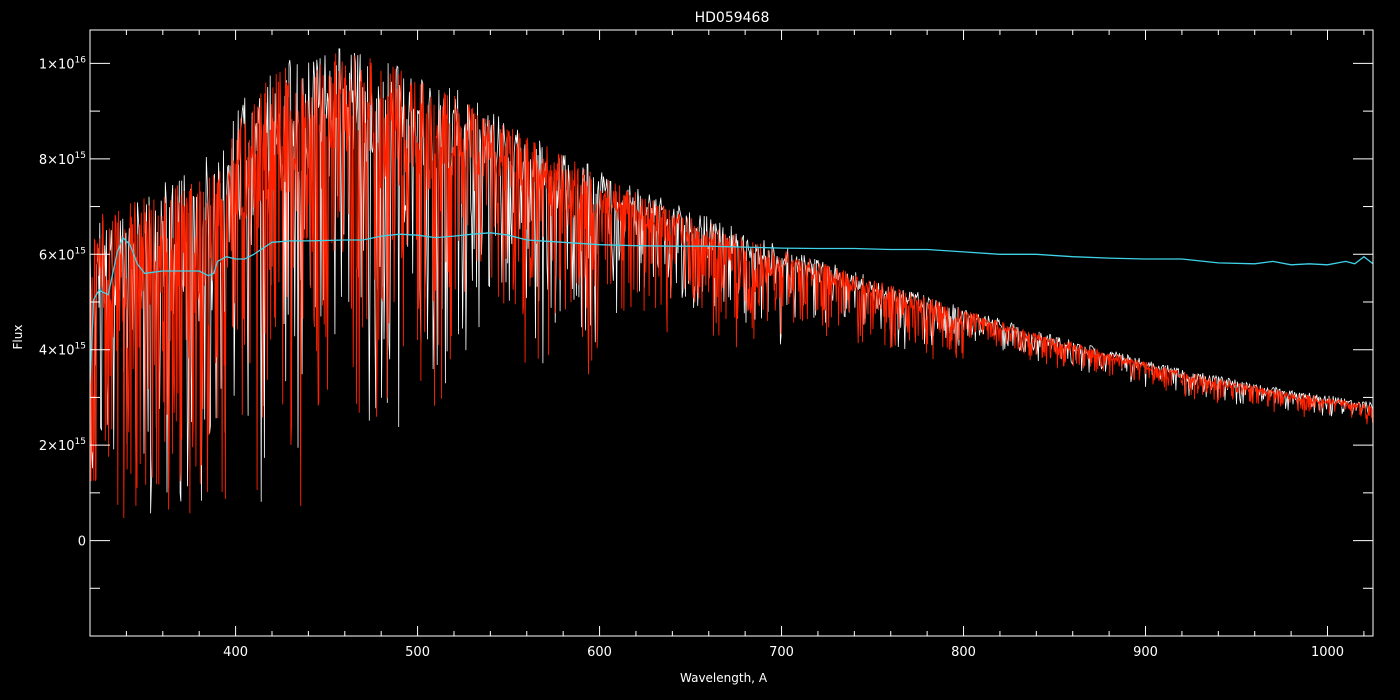  I want to click on x-tick-label: 1000, so click(1327, 652).